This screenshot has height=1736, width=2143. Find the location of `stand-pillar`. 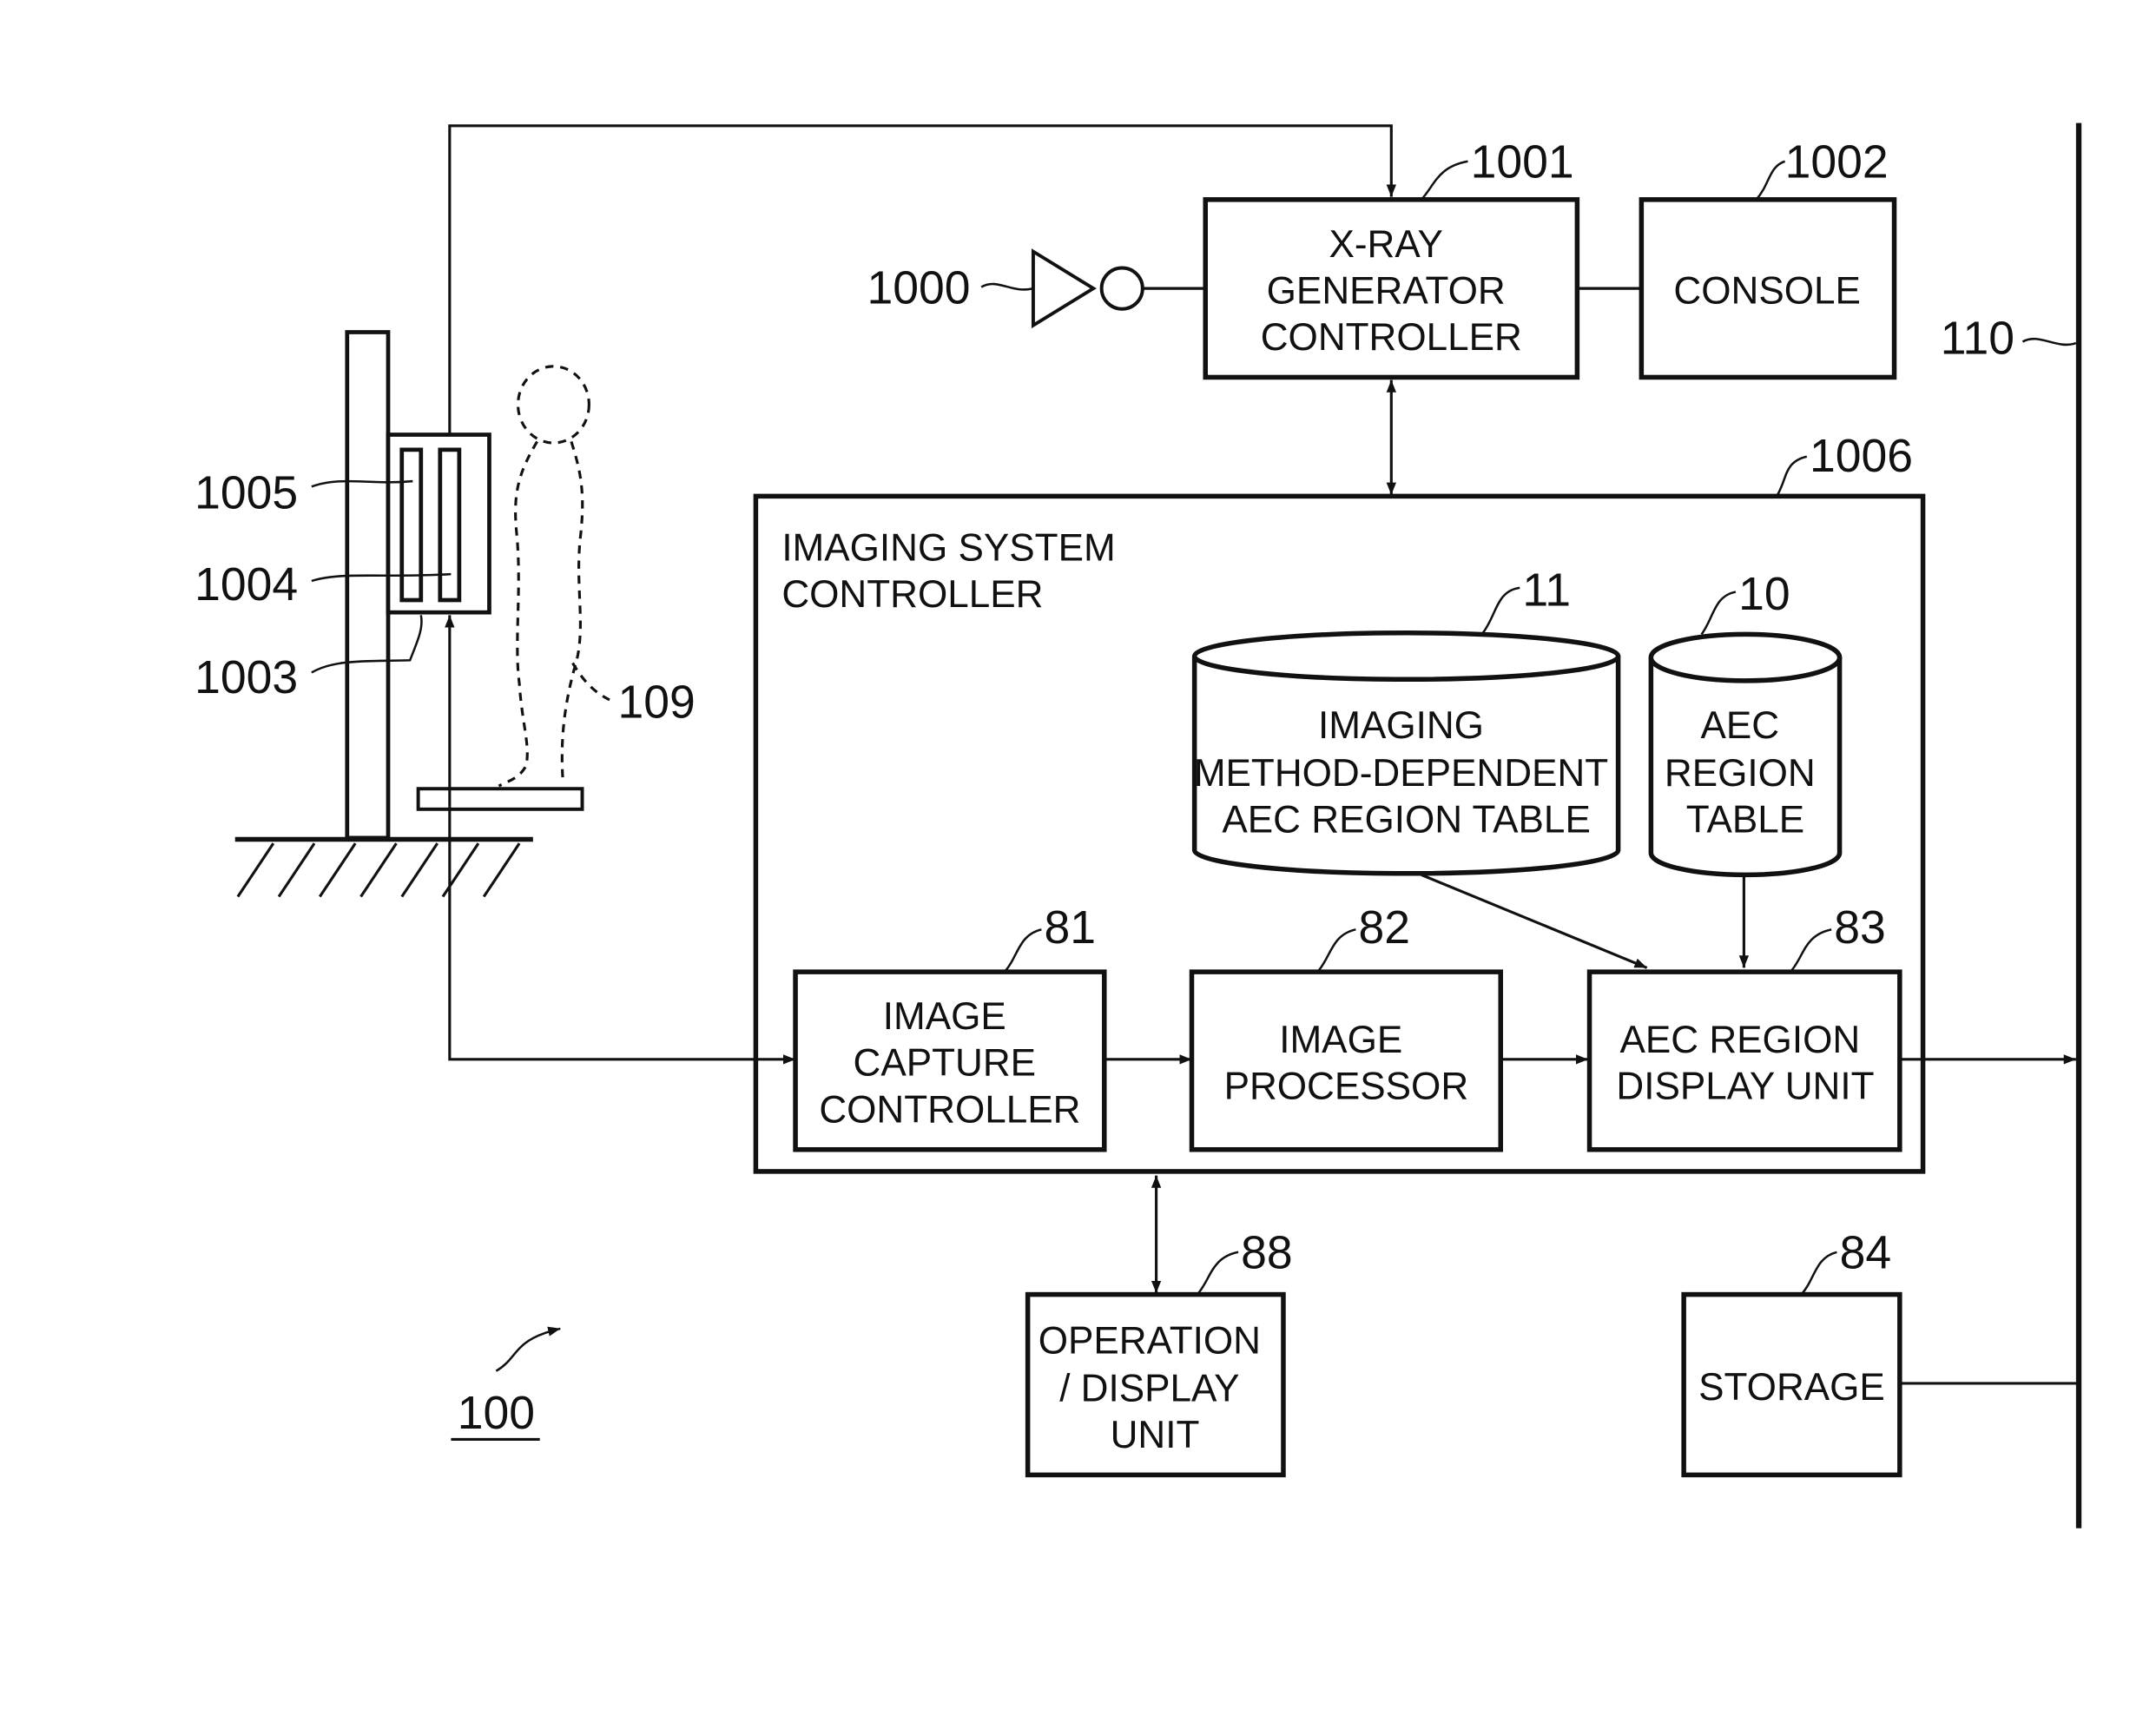

stand-pillar is located at coordinates (368, 585).